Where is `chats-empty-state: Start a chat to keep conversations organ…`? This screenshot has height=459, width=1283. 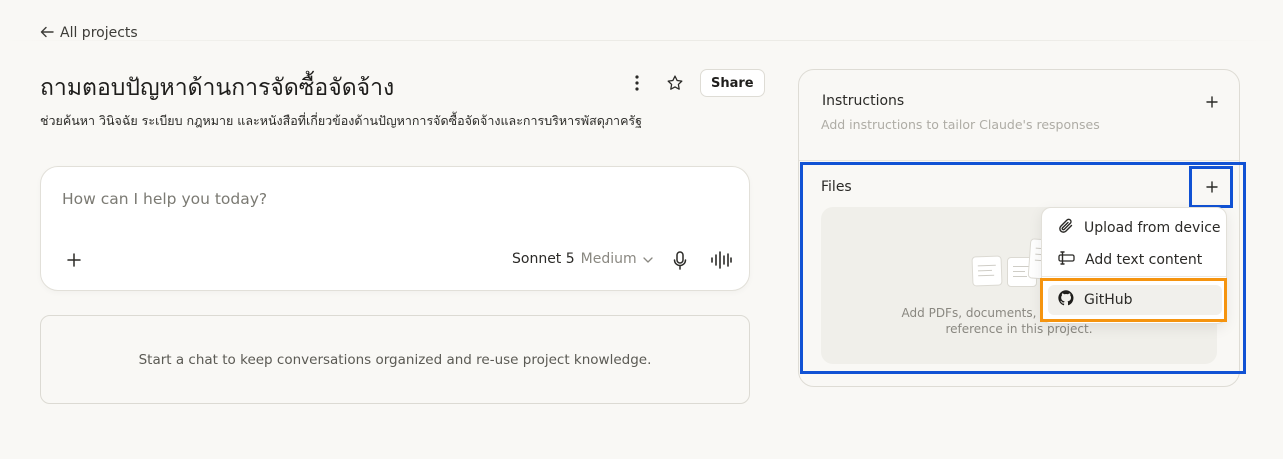
chats-empty-state: Start a chat to keep conversations organ… is located at coordinates (395, 359).